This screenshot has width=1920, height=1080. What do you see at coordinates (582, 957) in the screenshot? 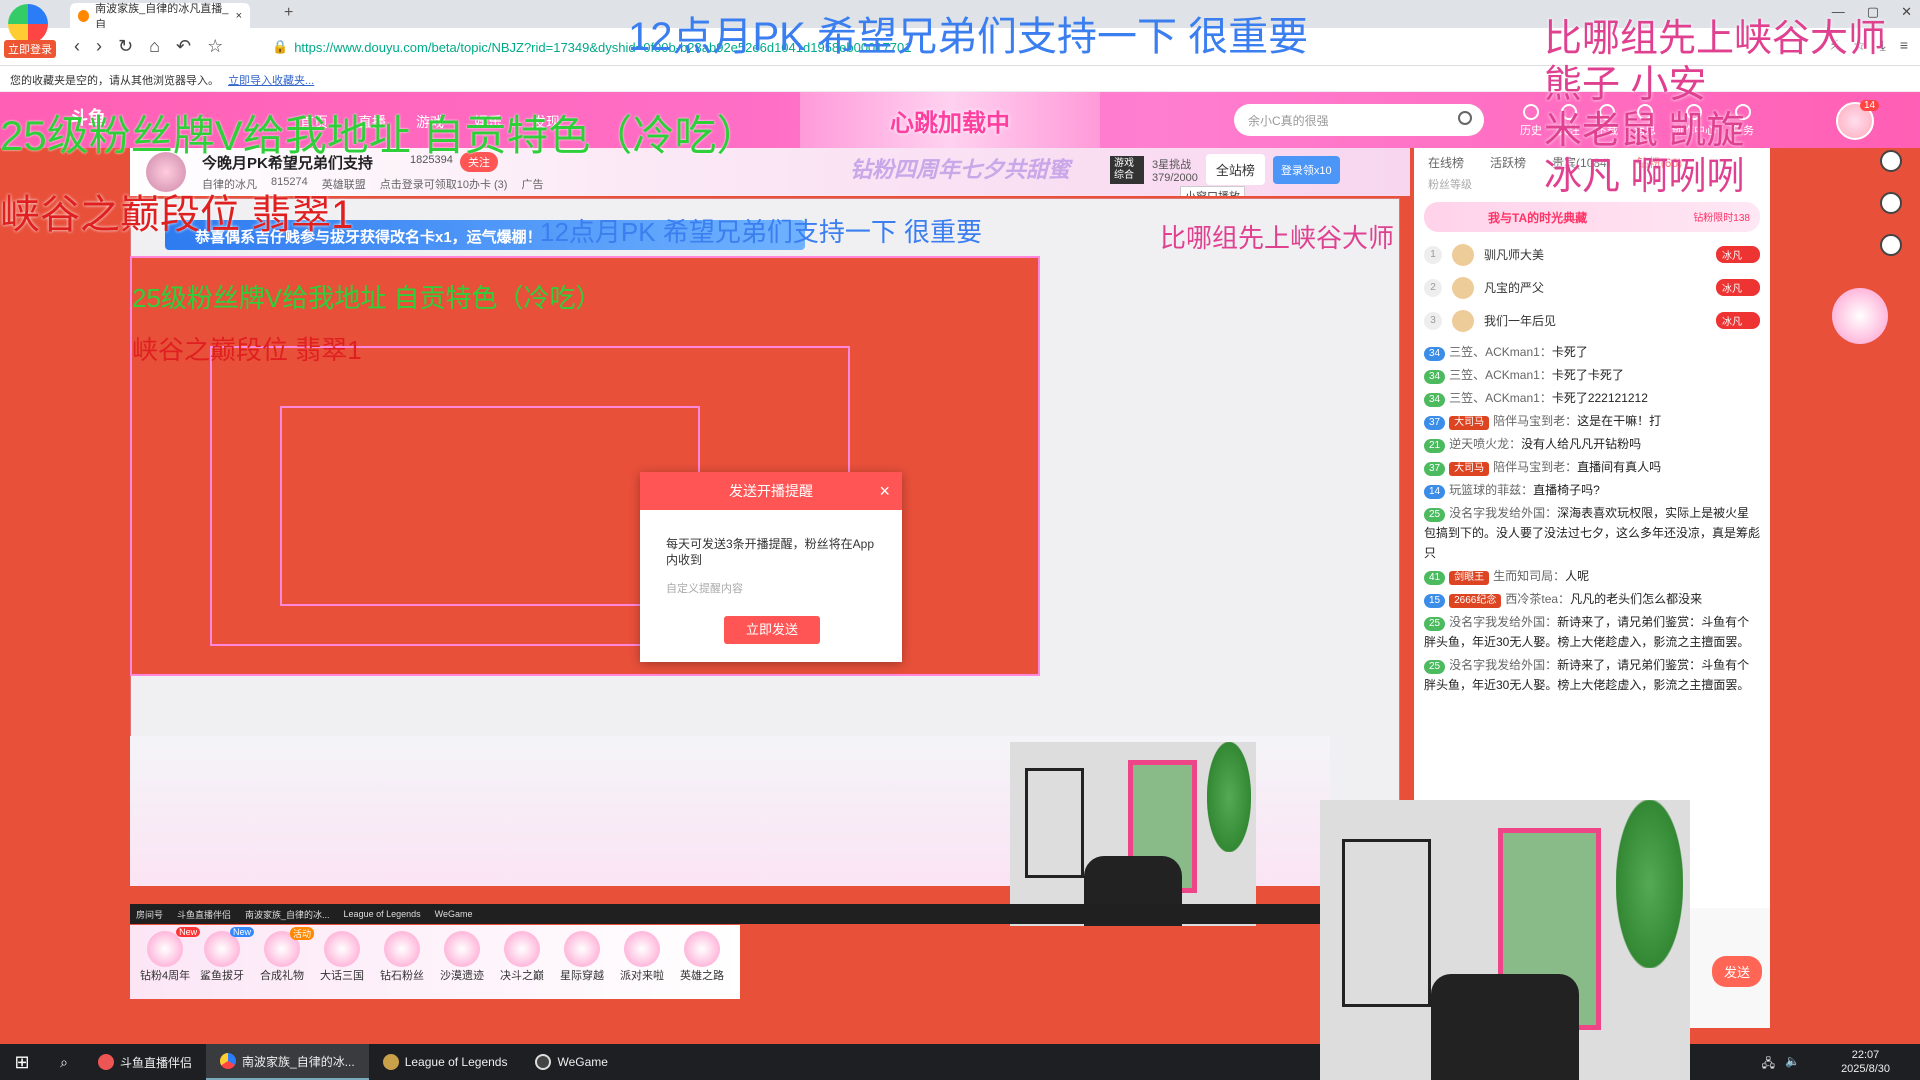
I see `gift-item: 星际穿越` at bounding box center [582, 957].